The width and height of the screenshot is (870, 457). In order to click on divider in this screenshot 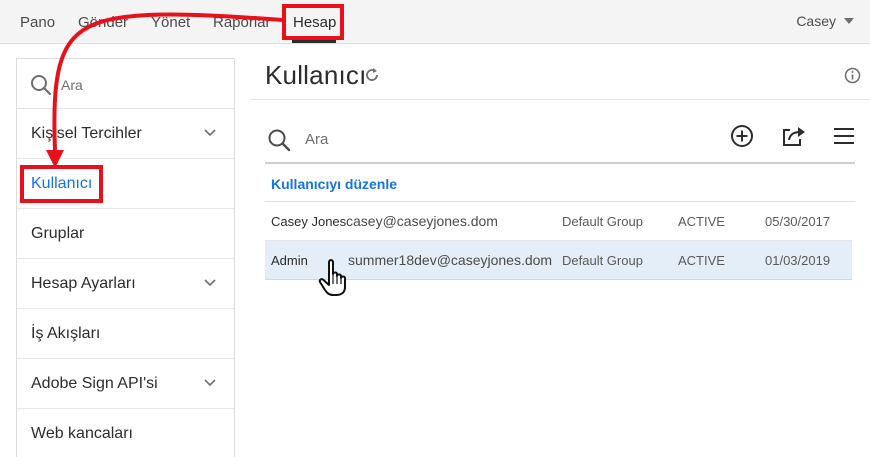, I will do `click(560, 99)`.